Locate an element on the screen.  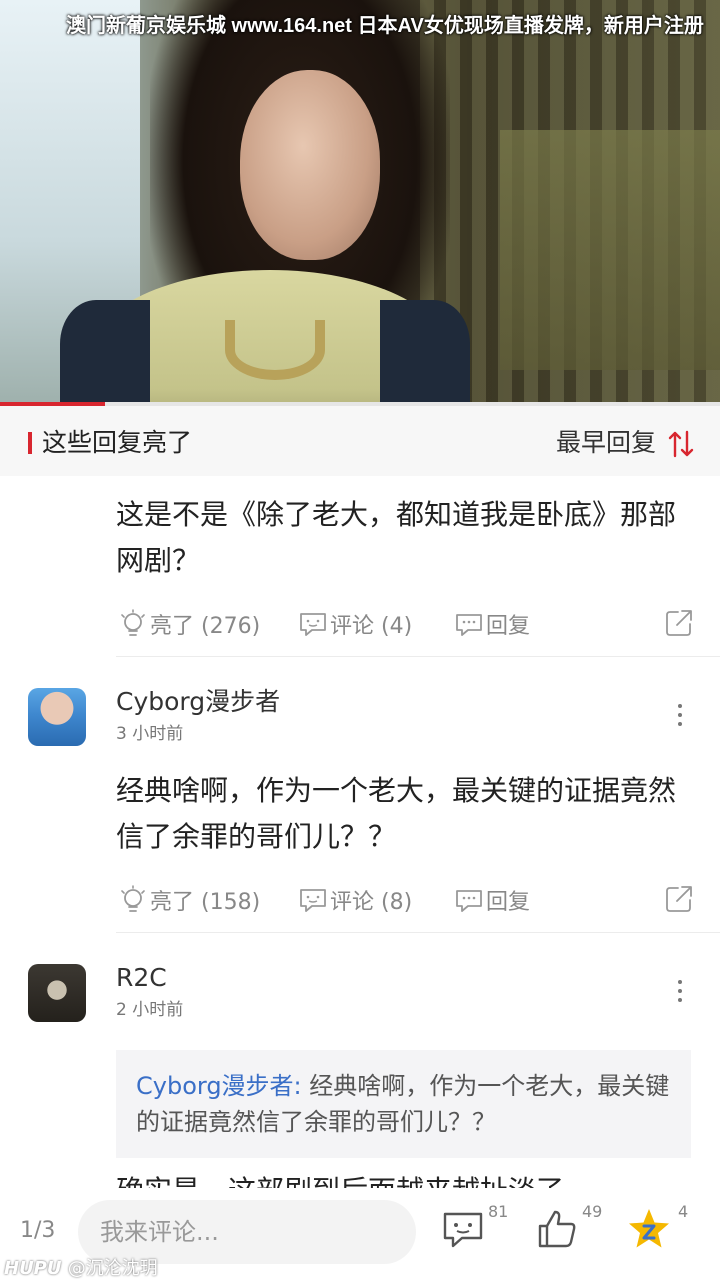
video-ticker-text: 澳门新葡京娱乐城 www.164.net 日本AV女优现场直播发牌，新用户注册 is located at coordinates (385, 26).